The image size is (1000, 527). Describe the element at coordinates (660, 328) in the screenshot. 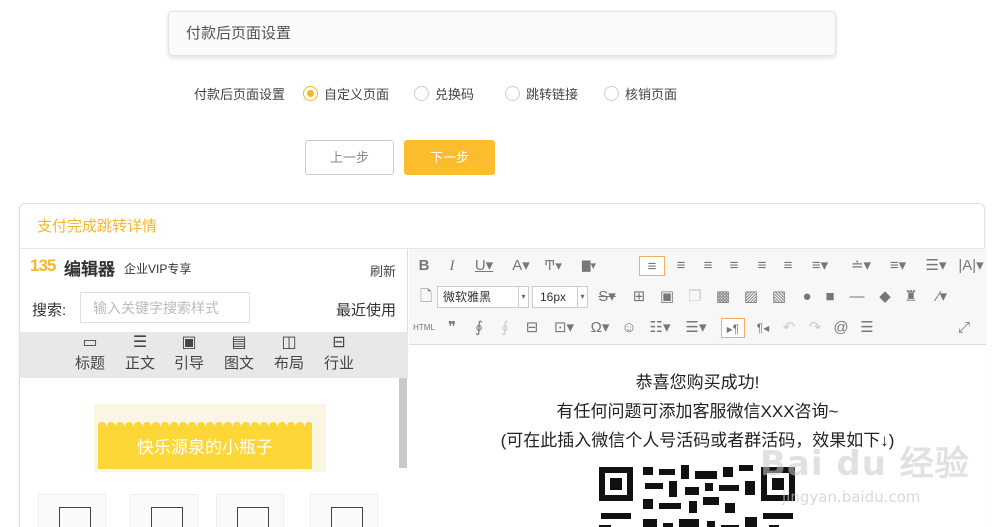

I see `ordered-list-icon: ☷▾` at that location.